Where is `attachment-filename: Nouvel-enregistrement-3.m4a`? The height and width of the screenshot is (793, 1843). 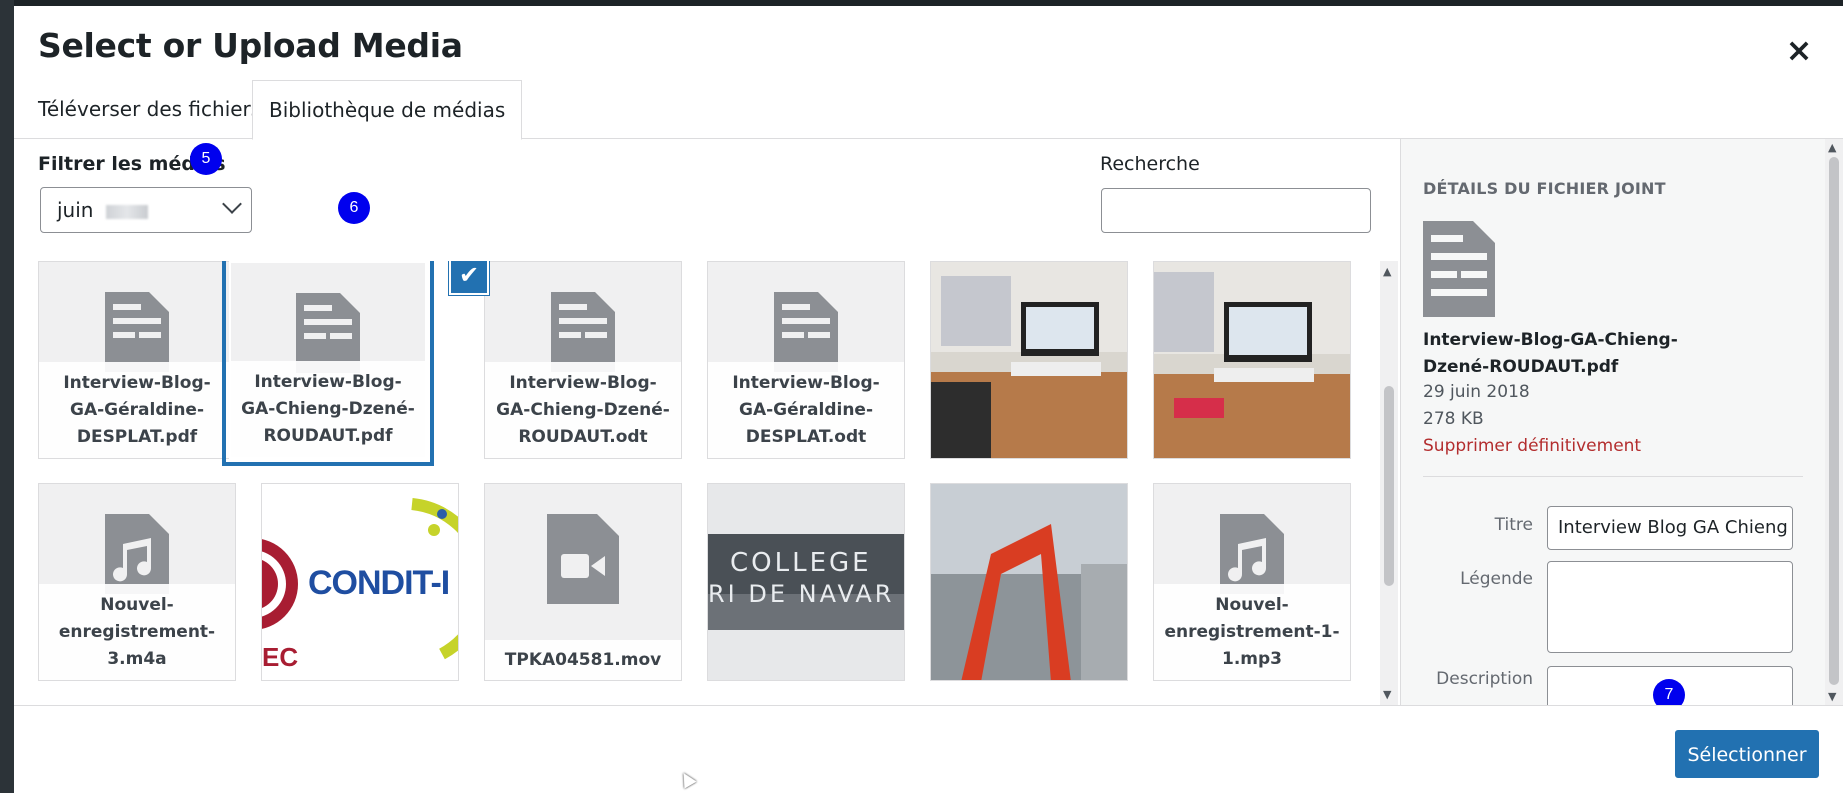
attachment-filename: Nouvel-enregistrement-3.m4a is located at coordinates (137, 632).